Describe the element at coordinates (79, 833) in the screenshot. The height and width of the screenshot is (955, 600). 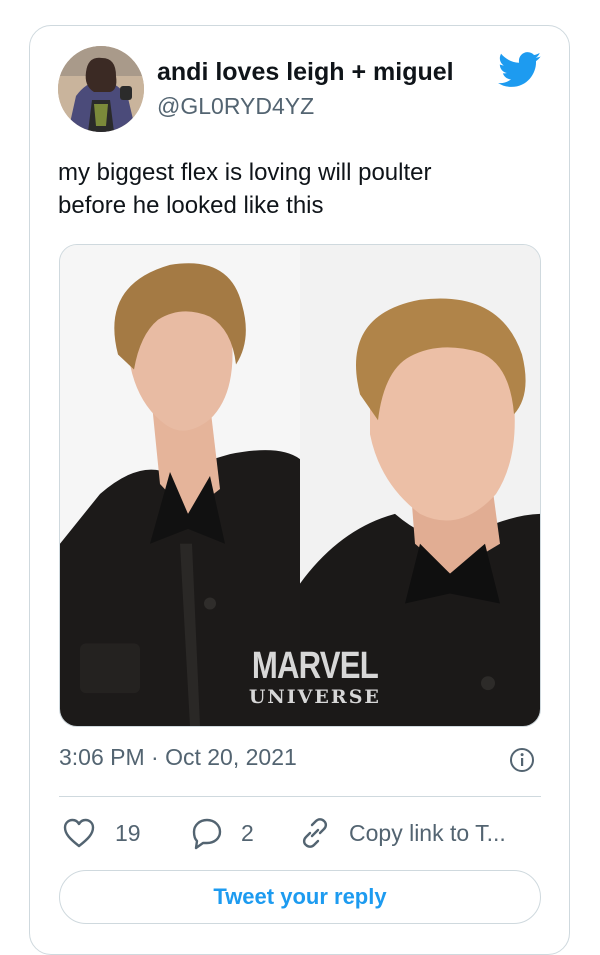
I see `heart-icon` at that location.